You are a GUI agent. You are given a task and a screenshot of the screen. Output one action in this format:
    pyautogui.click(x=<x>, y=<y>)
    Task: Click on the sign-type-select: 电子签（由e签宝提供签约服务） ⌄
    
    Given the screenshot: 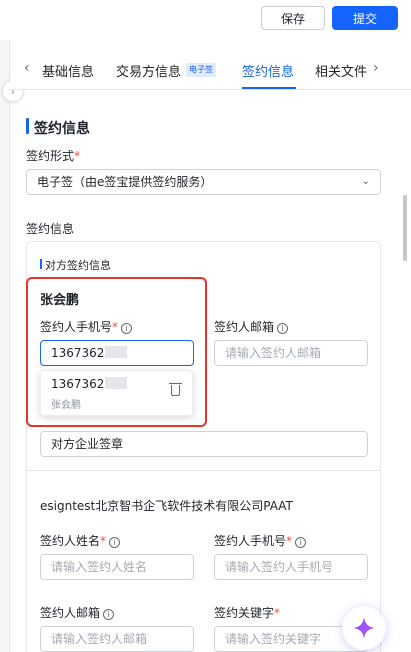 What is the action you would take?
    pyautogui.click(x=203, y=182)
    